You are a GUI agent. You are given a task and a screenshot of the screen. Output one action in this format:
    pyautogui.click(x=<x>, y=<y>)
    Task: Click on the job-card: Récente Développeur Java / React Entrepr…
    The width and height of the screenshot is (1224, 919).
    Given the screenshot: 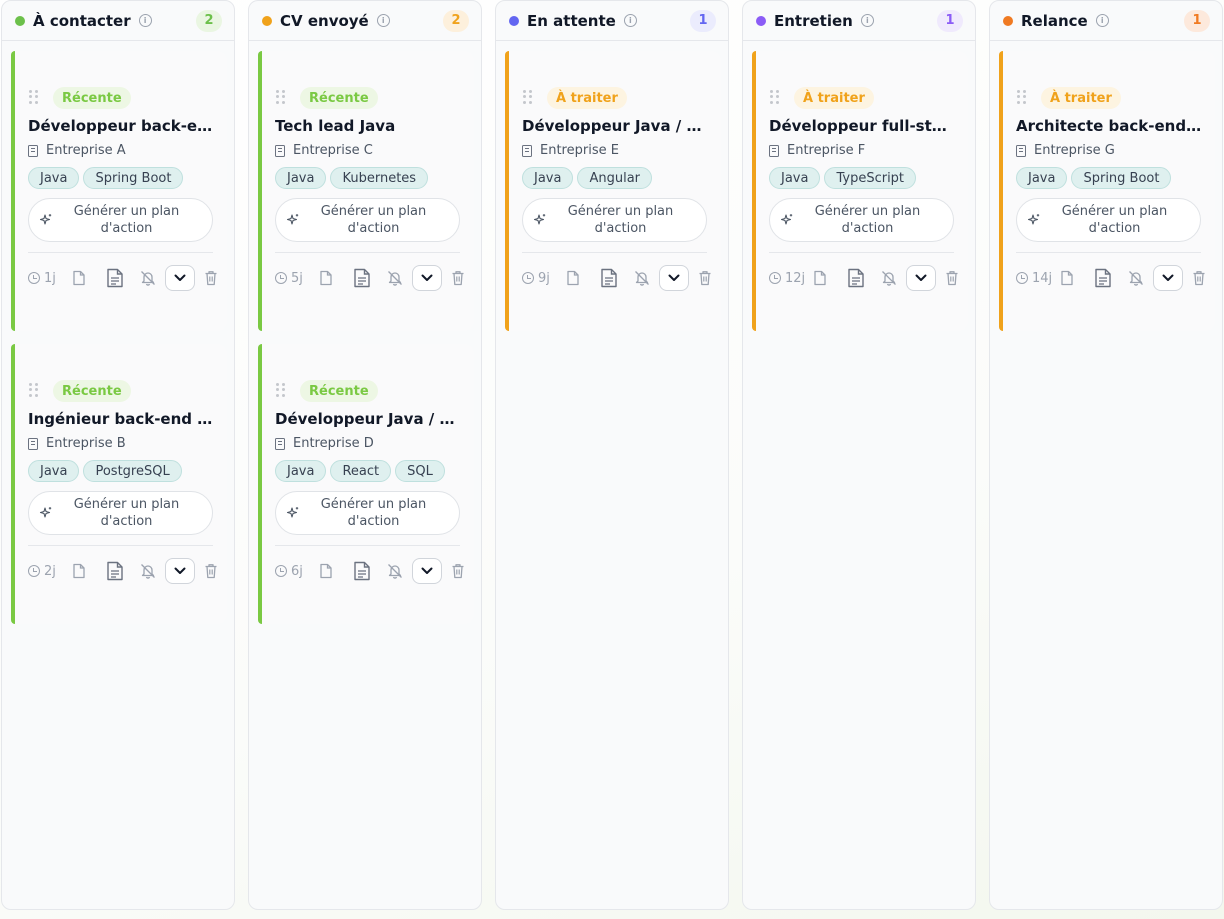 What is the action you would take?
    pyautogui.click(x=366, y=484)
    